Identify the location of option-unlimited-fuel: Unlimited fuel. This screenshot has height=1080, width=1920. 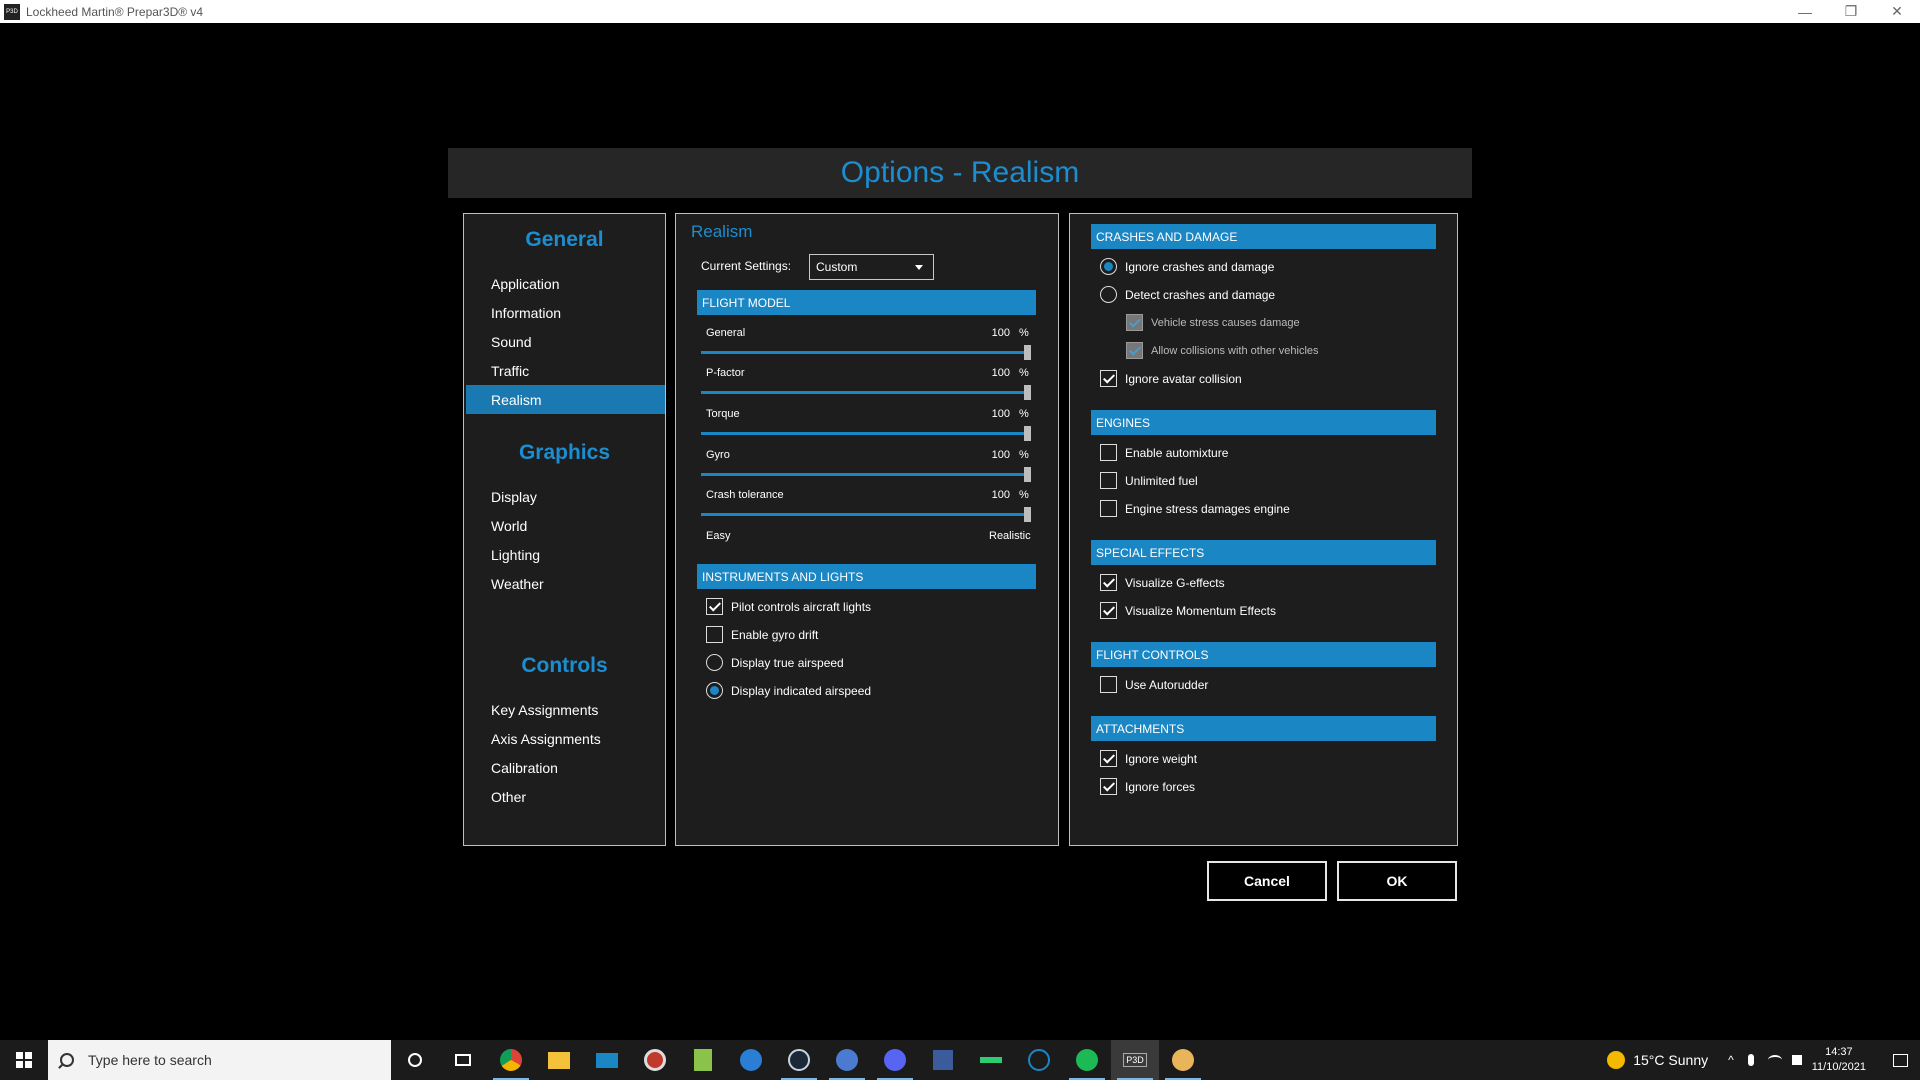
(1149, 480).